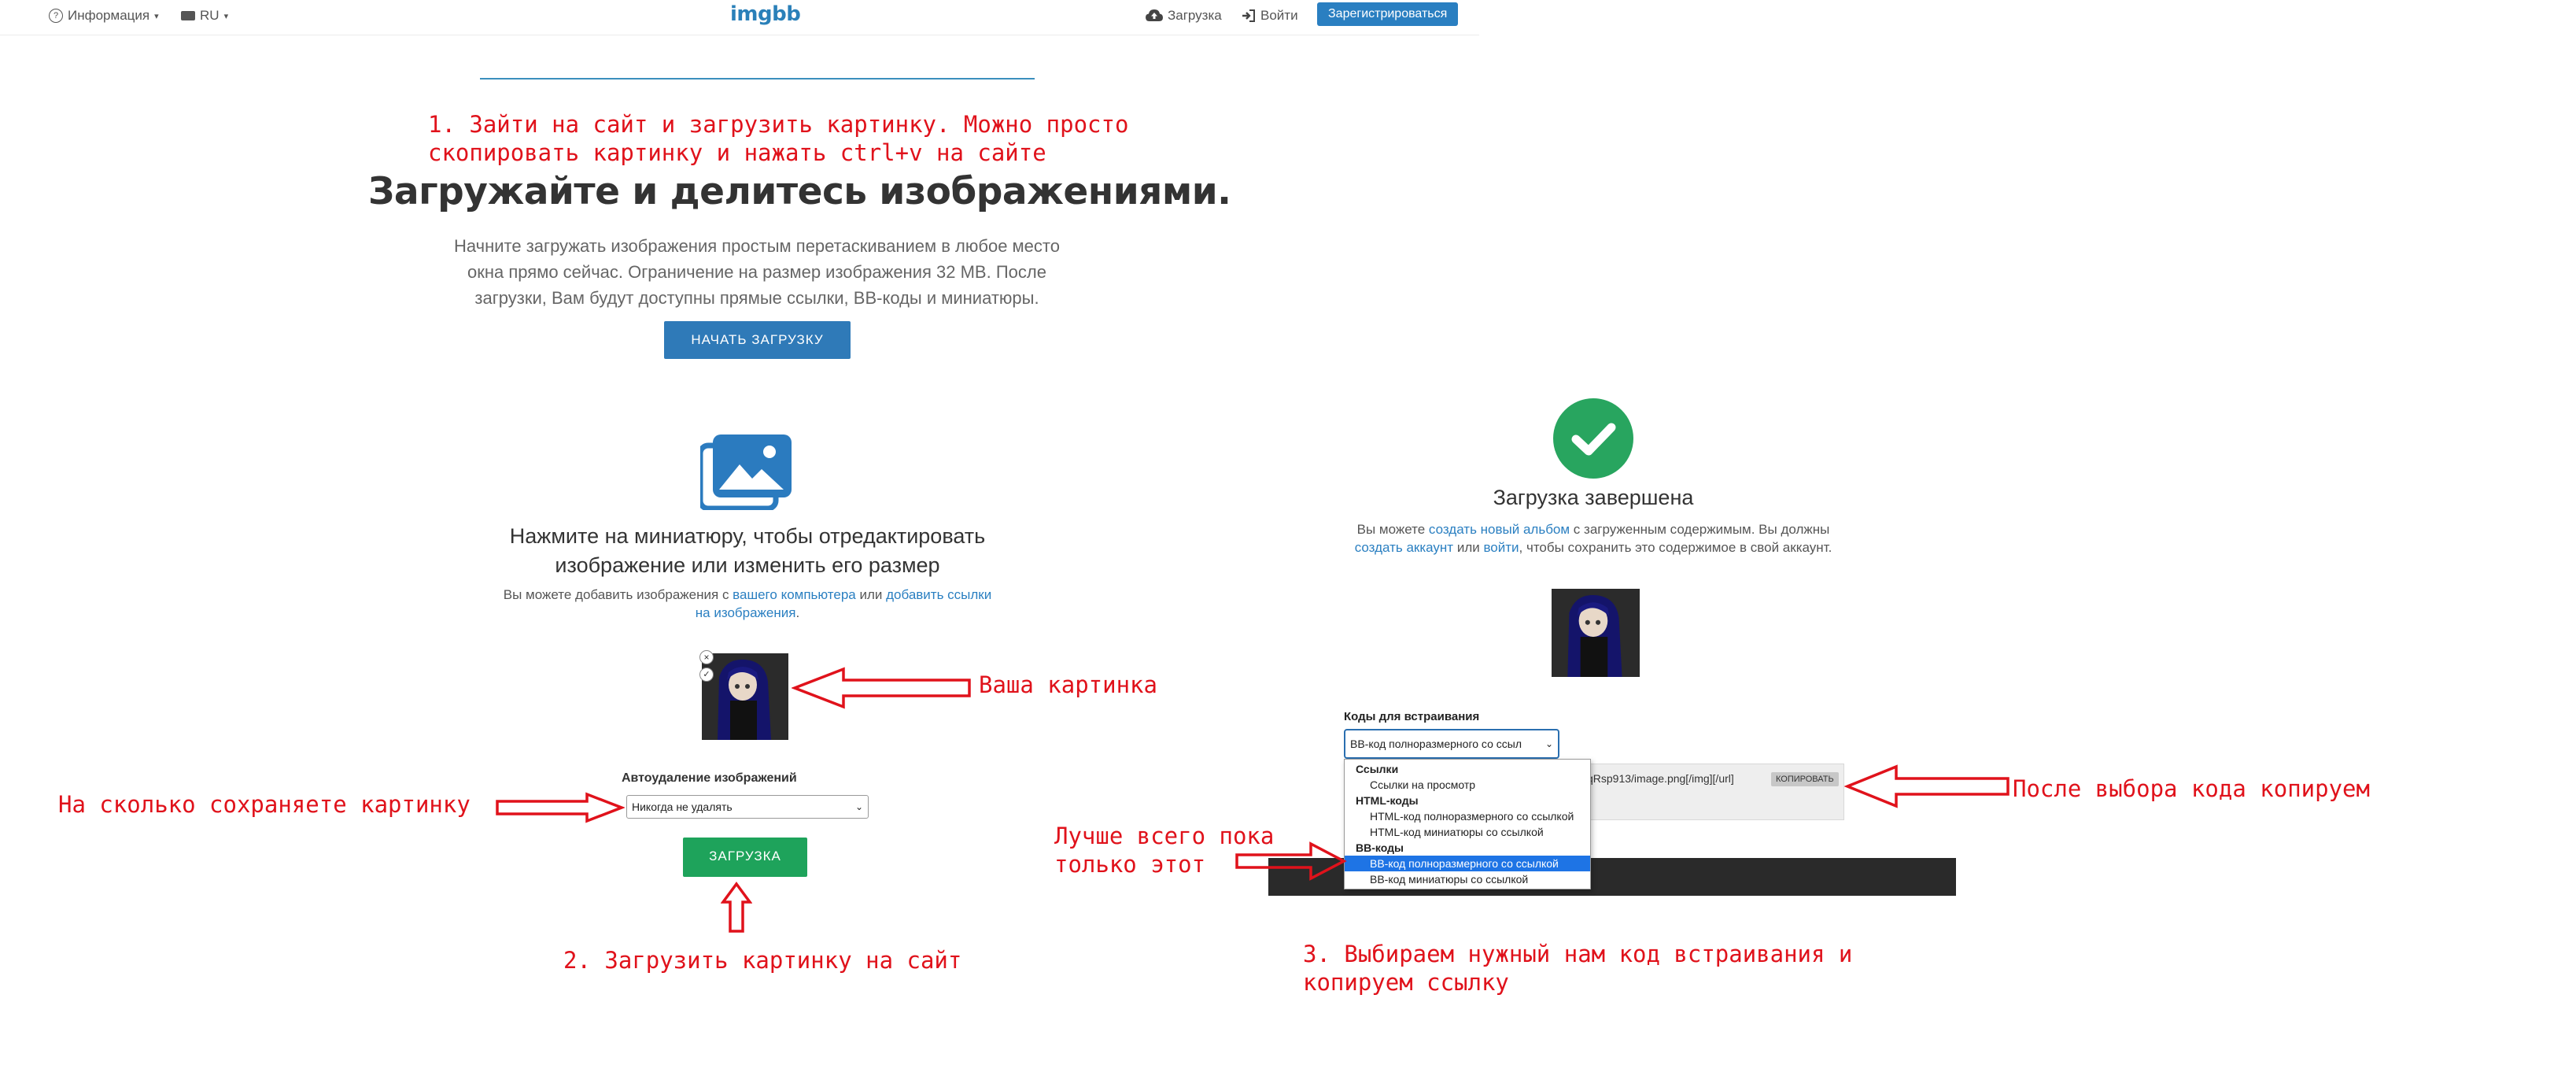  Describe the element at coordinates (736, 908) in the screenshot. I see `arrow-up-icon` at that location.